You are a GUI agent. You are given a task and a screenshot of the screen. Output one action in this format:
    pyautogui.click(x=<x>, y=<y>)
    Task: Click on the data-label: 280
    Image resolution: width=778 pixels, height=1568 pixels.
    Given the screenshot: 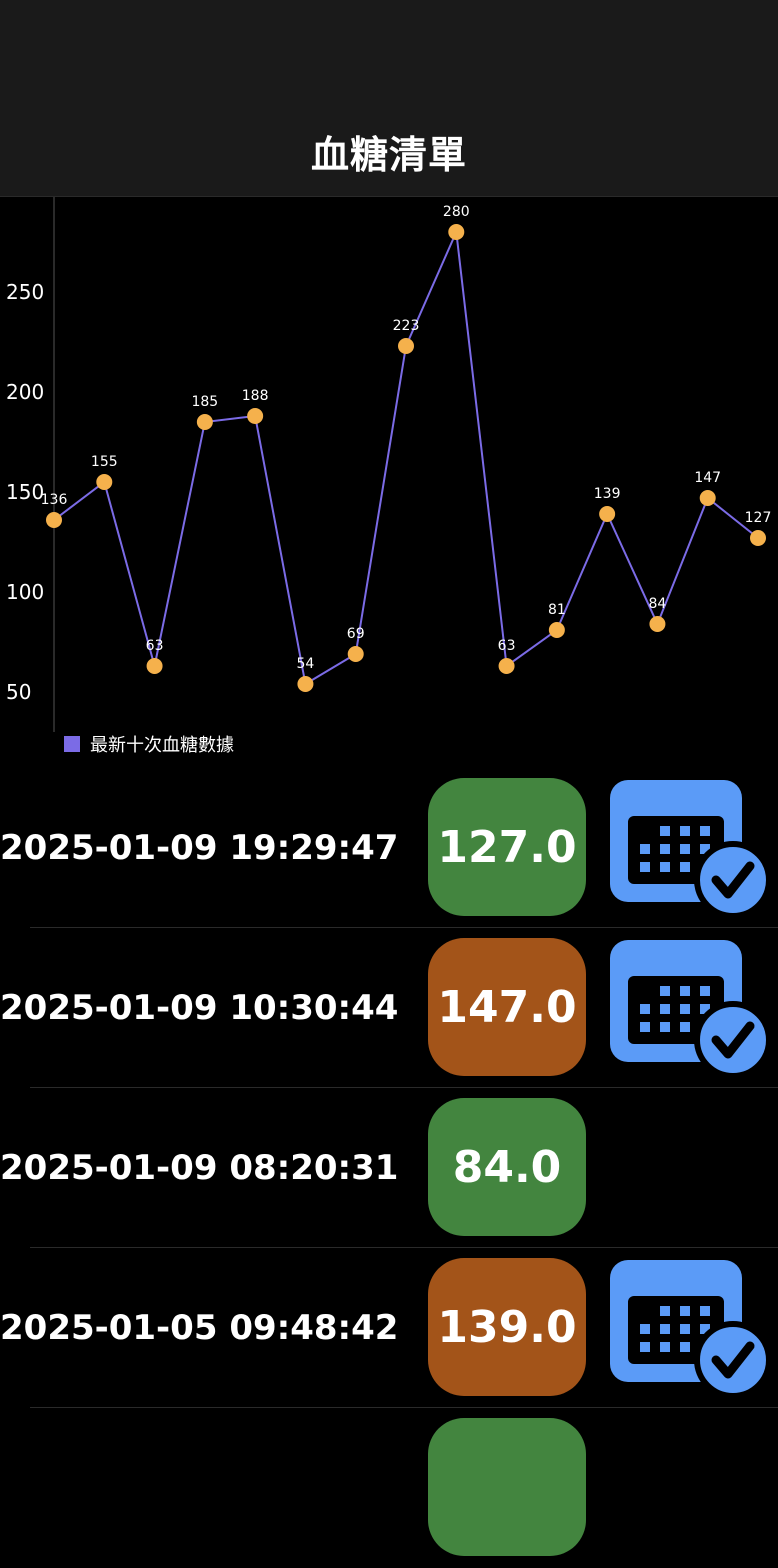 What is the action you would take?
    pyautogui.click(x=456, y=212)
    